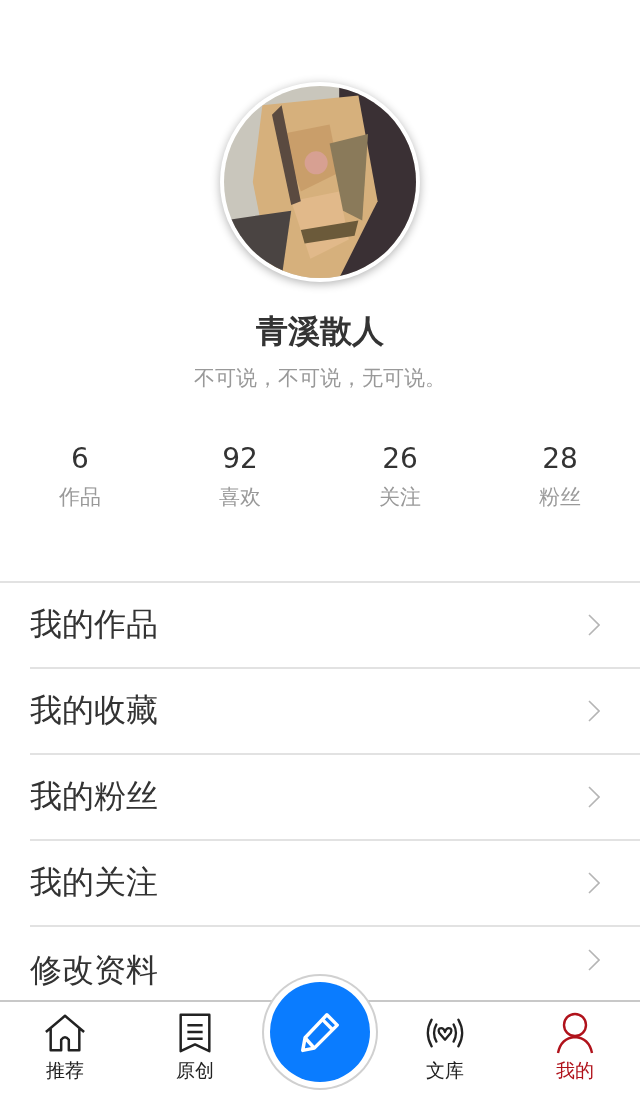 The width and height of the screenshot is (640, 1100). I want to click on user-name: 青溪散人, so click(320, 331).